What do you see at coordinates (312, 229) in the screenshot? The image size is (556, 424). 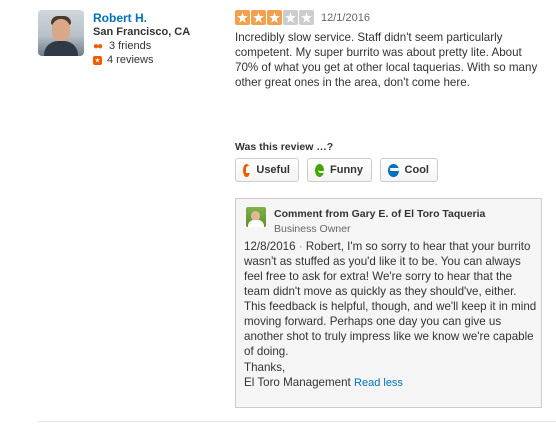 I see `comment-role: Business Owner` at bounding box center [312, 229].